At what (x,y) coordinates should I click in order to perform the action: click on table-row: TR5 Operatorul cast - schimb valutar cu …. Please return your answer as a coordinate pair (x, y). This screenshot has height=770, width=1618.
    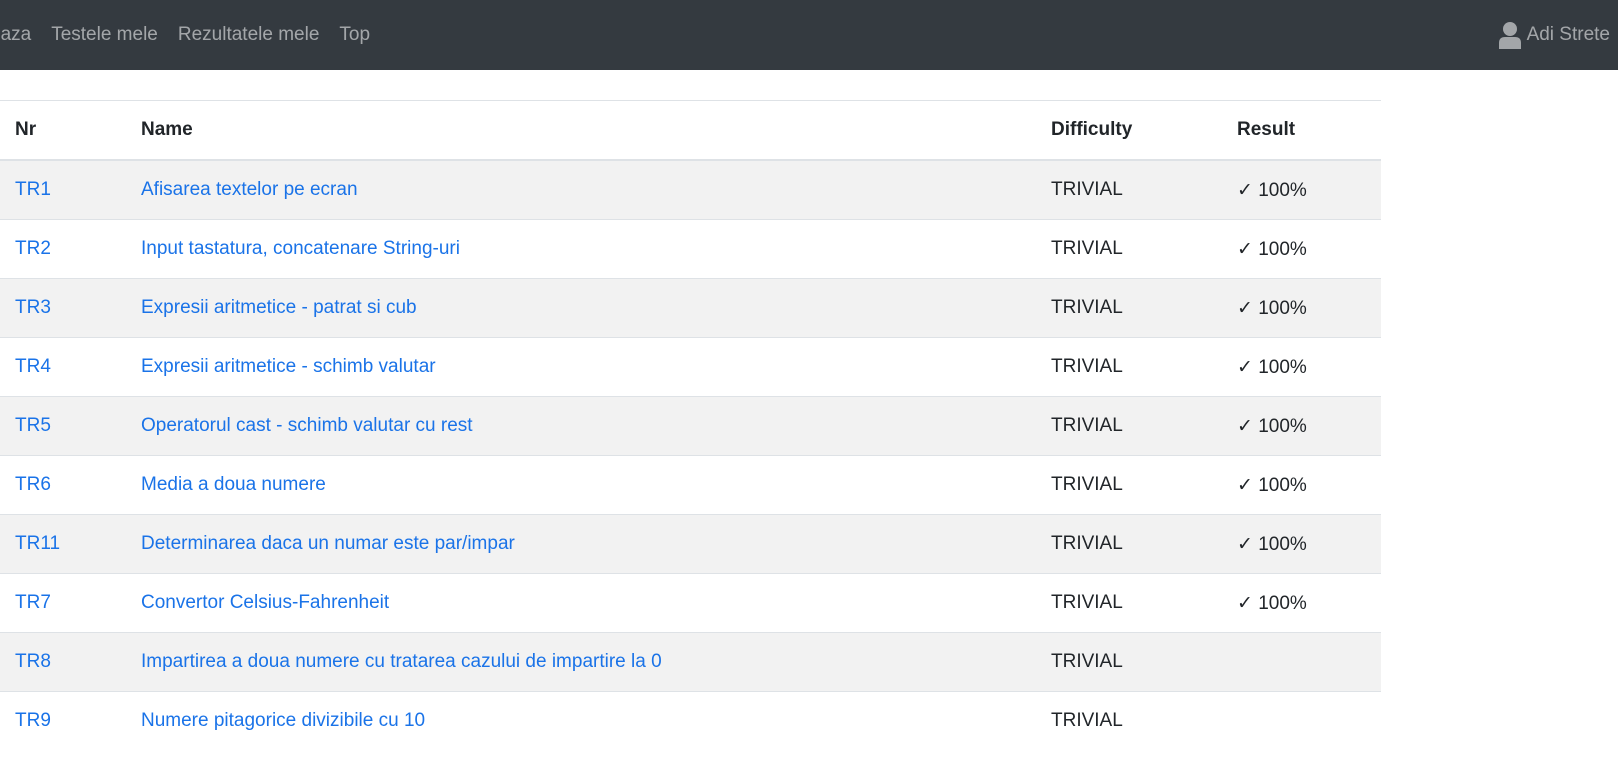
    Looking at the image, I should click on (690, 426).